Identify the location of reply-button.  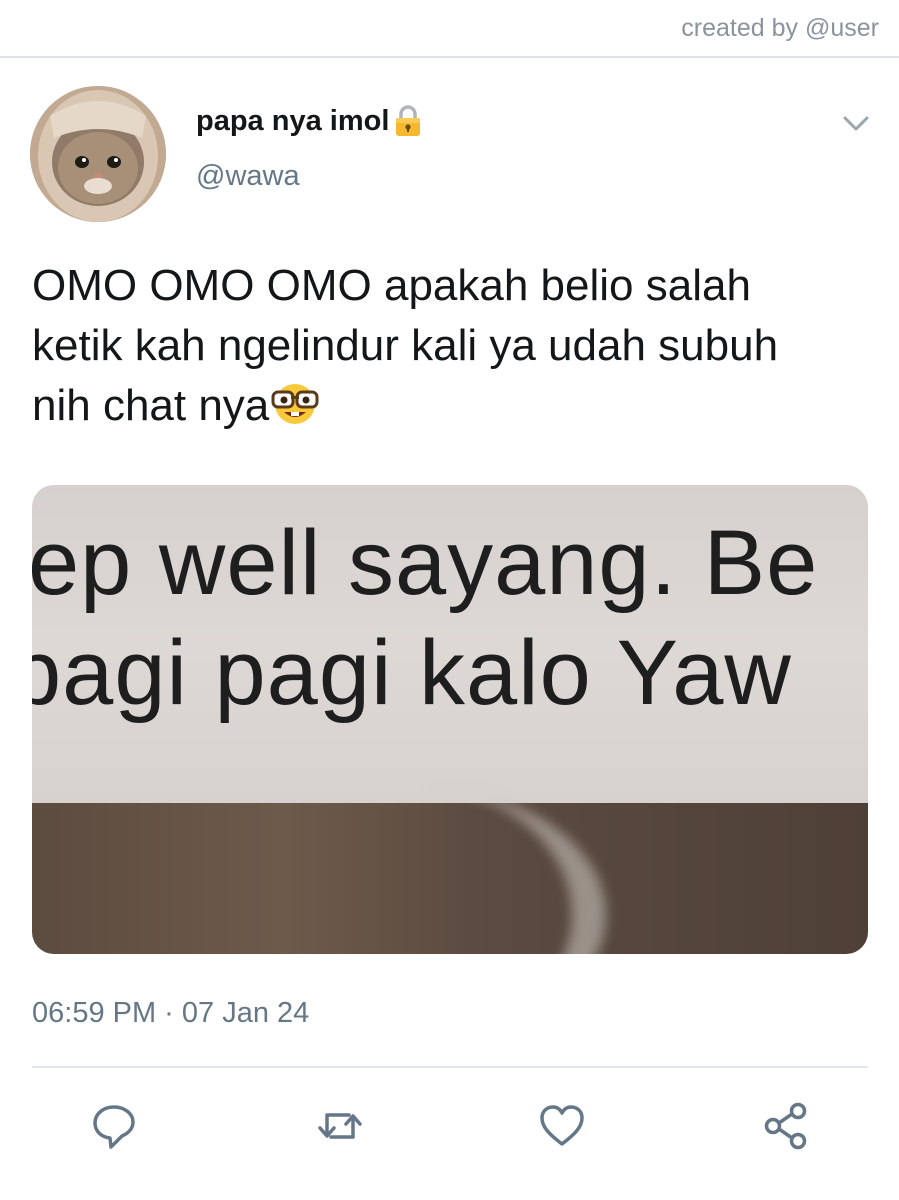
(114, 1126).